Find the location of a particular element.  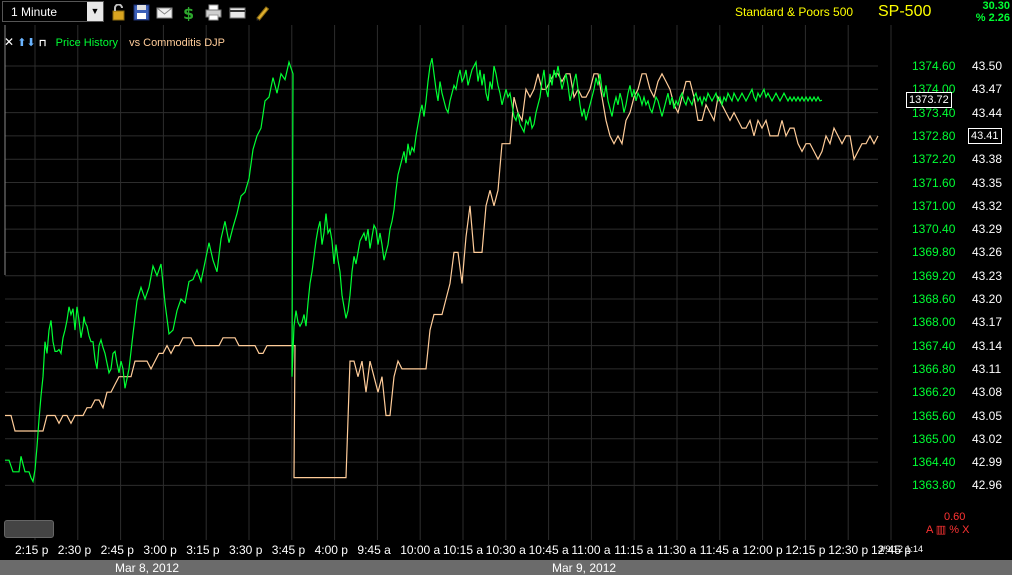

pencil-icon is located at coordinates (262, 12).